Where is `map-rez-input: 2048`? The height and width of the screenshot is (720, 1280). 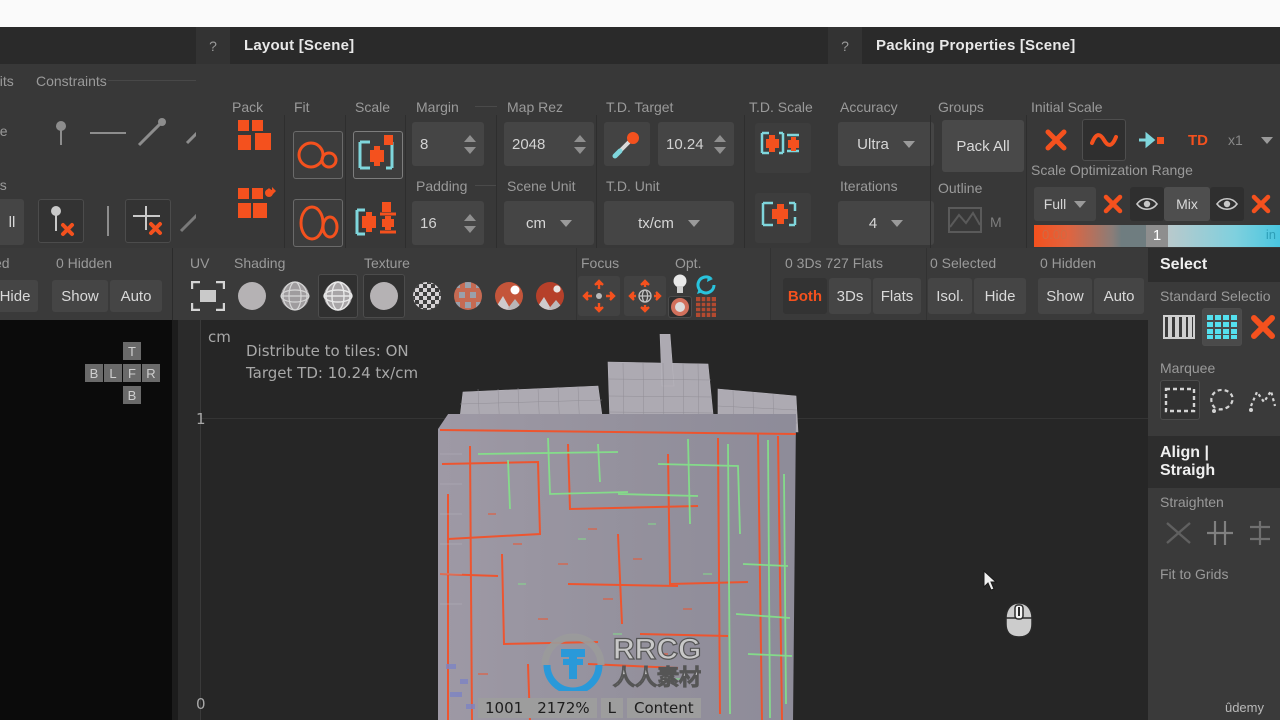 map-rez-input: 2048 is located at coordinates (549, 144).